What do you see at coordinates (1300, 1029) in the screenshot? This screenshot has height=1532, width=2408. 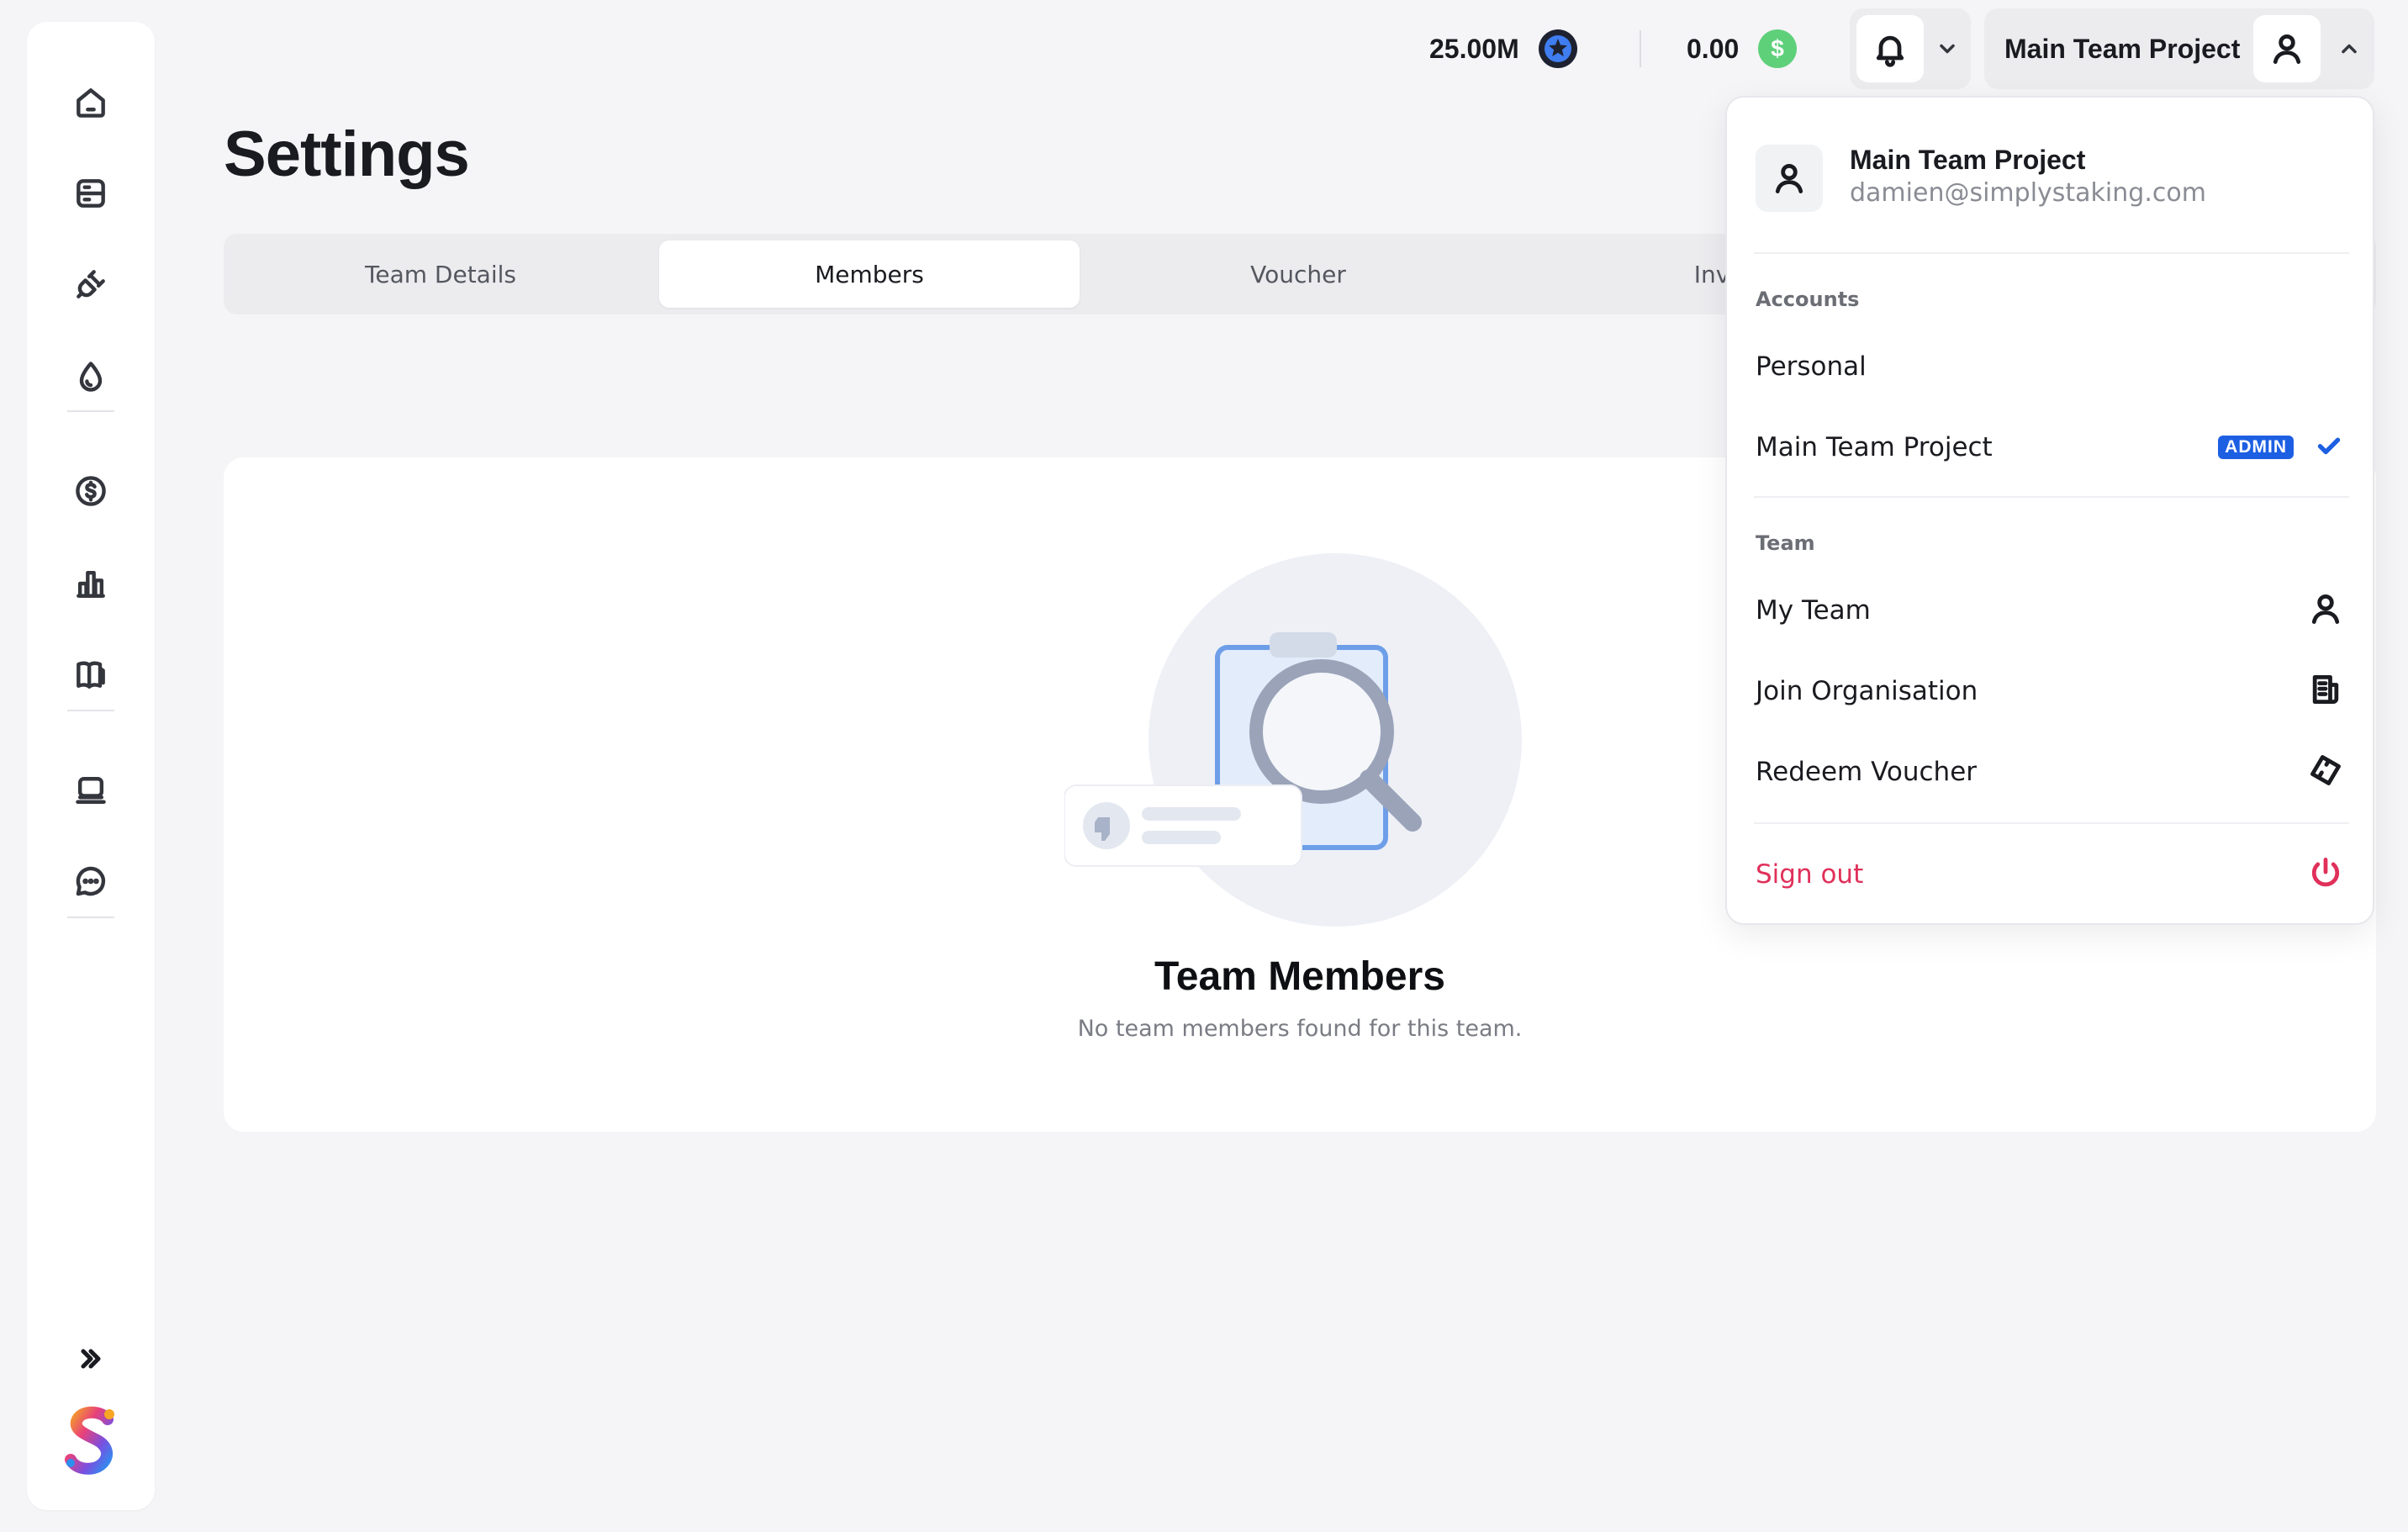 I see `empty-state-subtitle: No team members found for this team.` at bounding box center [1300, 1029].